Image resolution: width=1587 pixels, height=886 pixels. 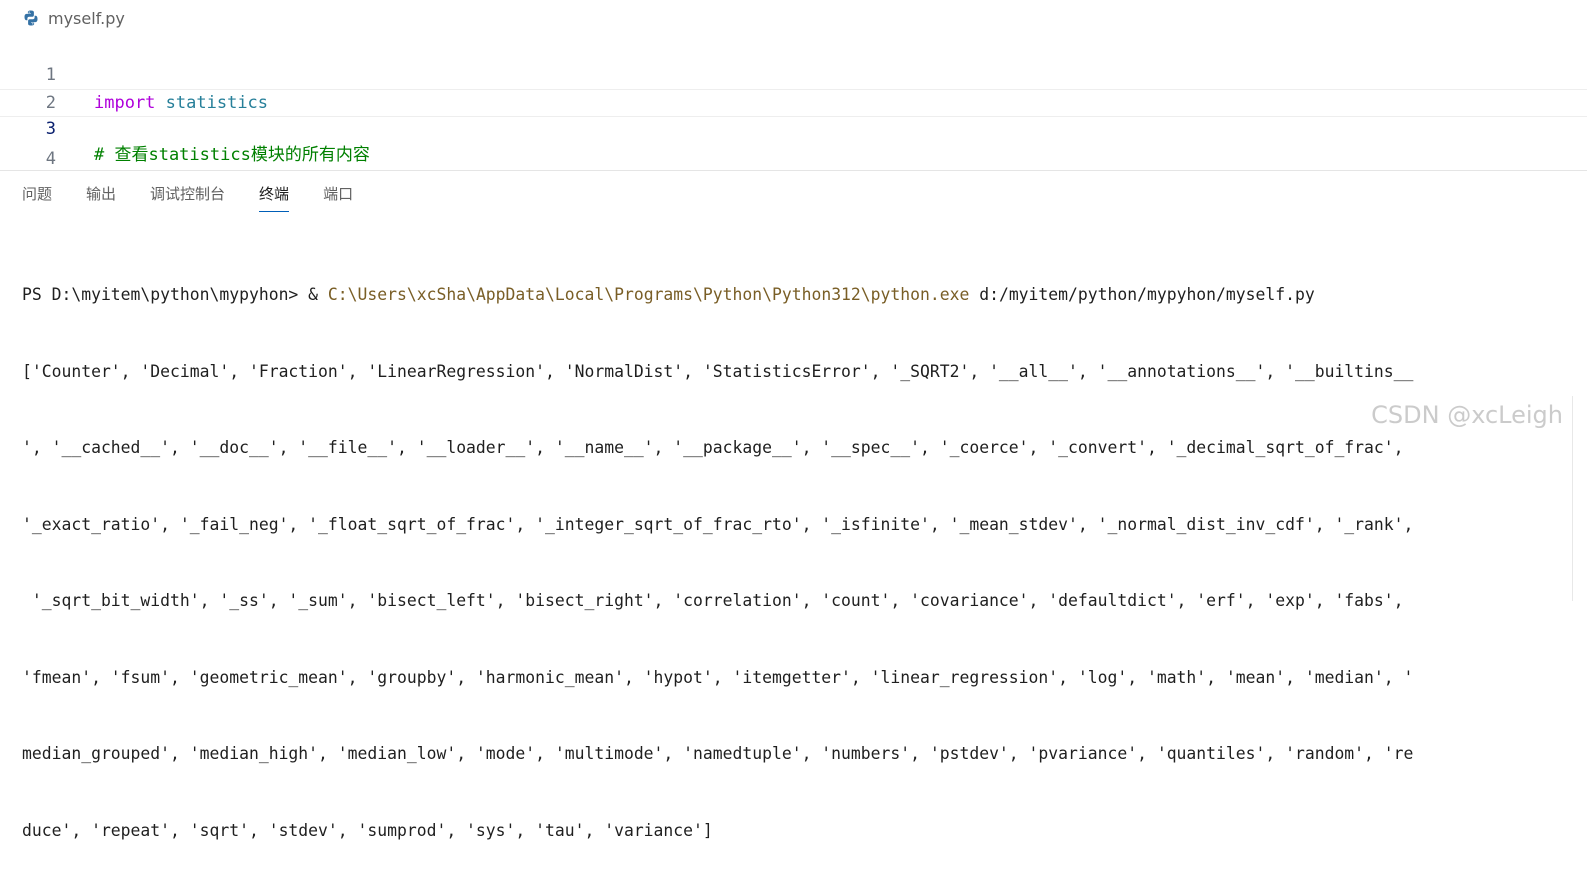 I want to click on tab-problems: 问题, so click(x=37, y=197).